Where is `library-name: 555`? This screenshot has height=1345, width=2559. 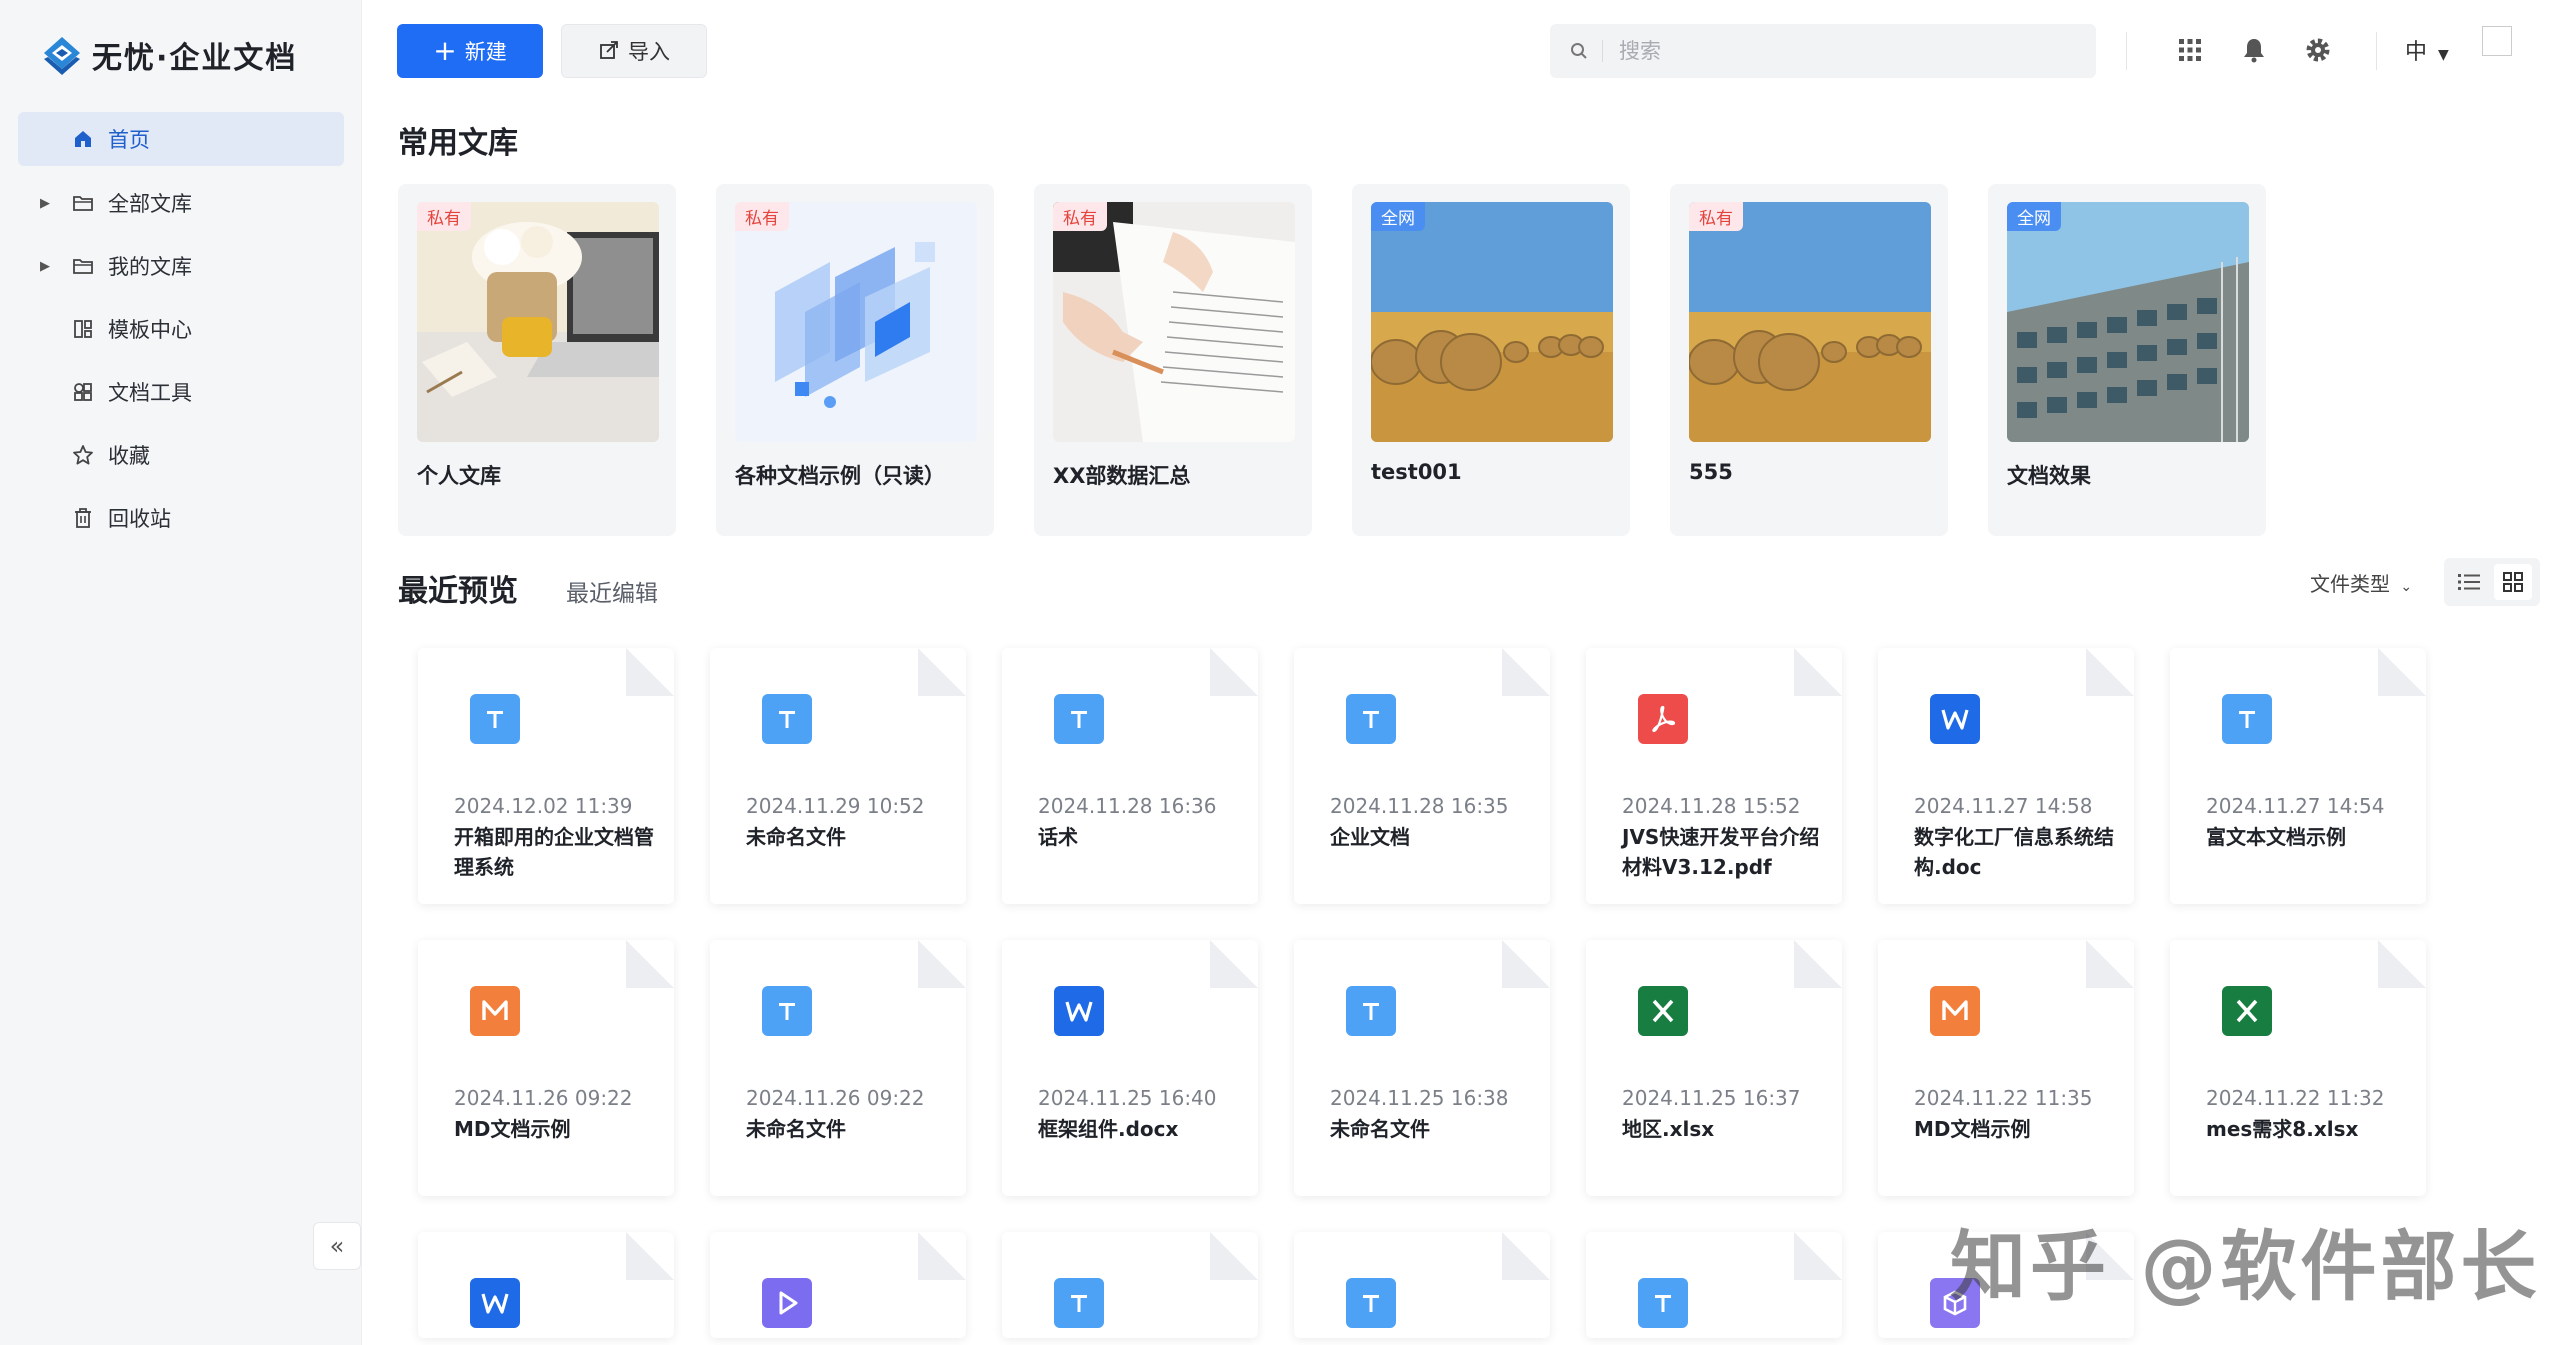
library-name: 555 is located at coordinates (1711, 472).